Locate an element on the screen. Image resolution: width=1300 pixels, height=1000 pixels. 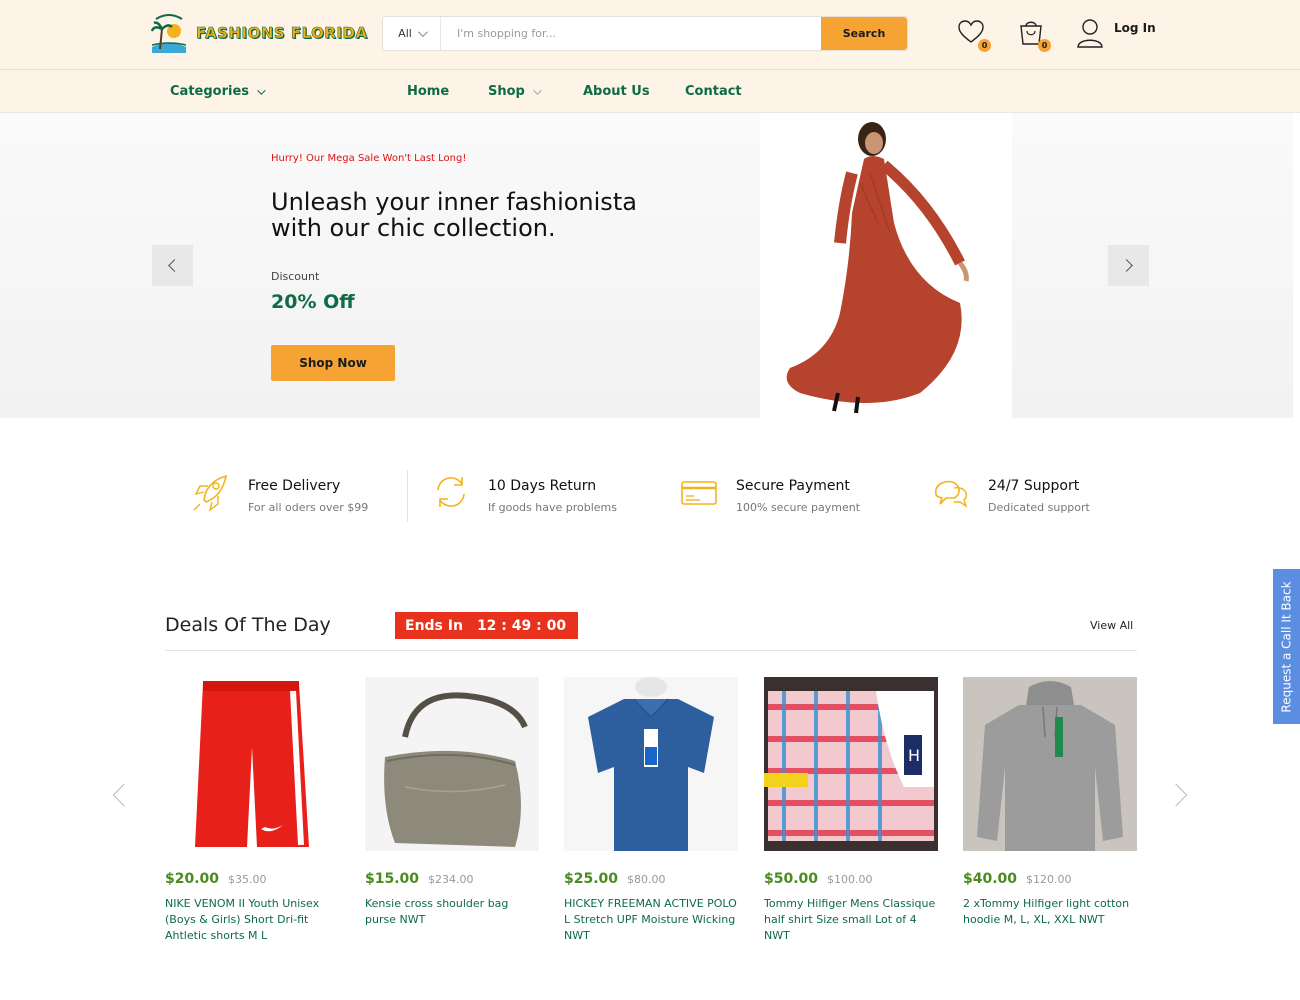
product-old-price: $100.00 is located at coordinates (850, 879).